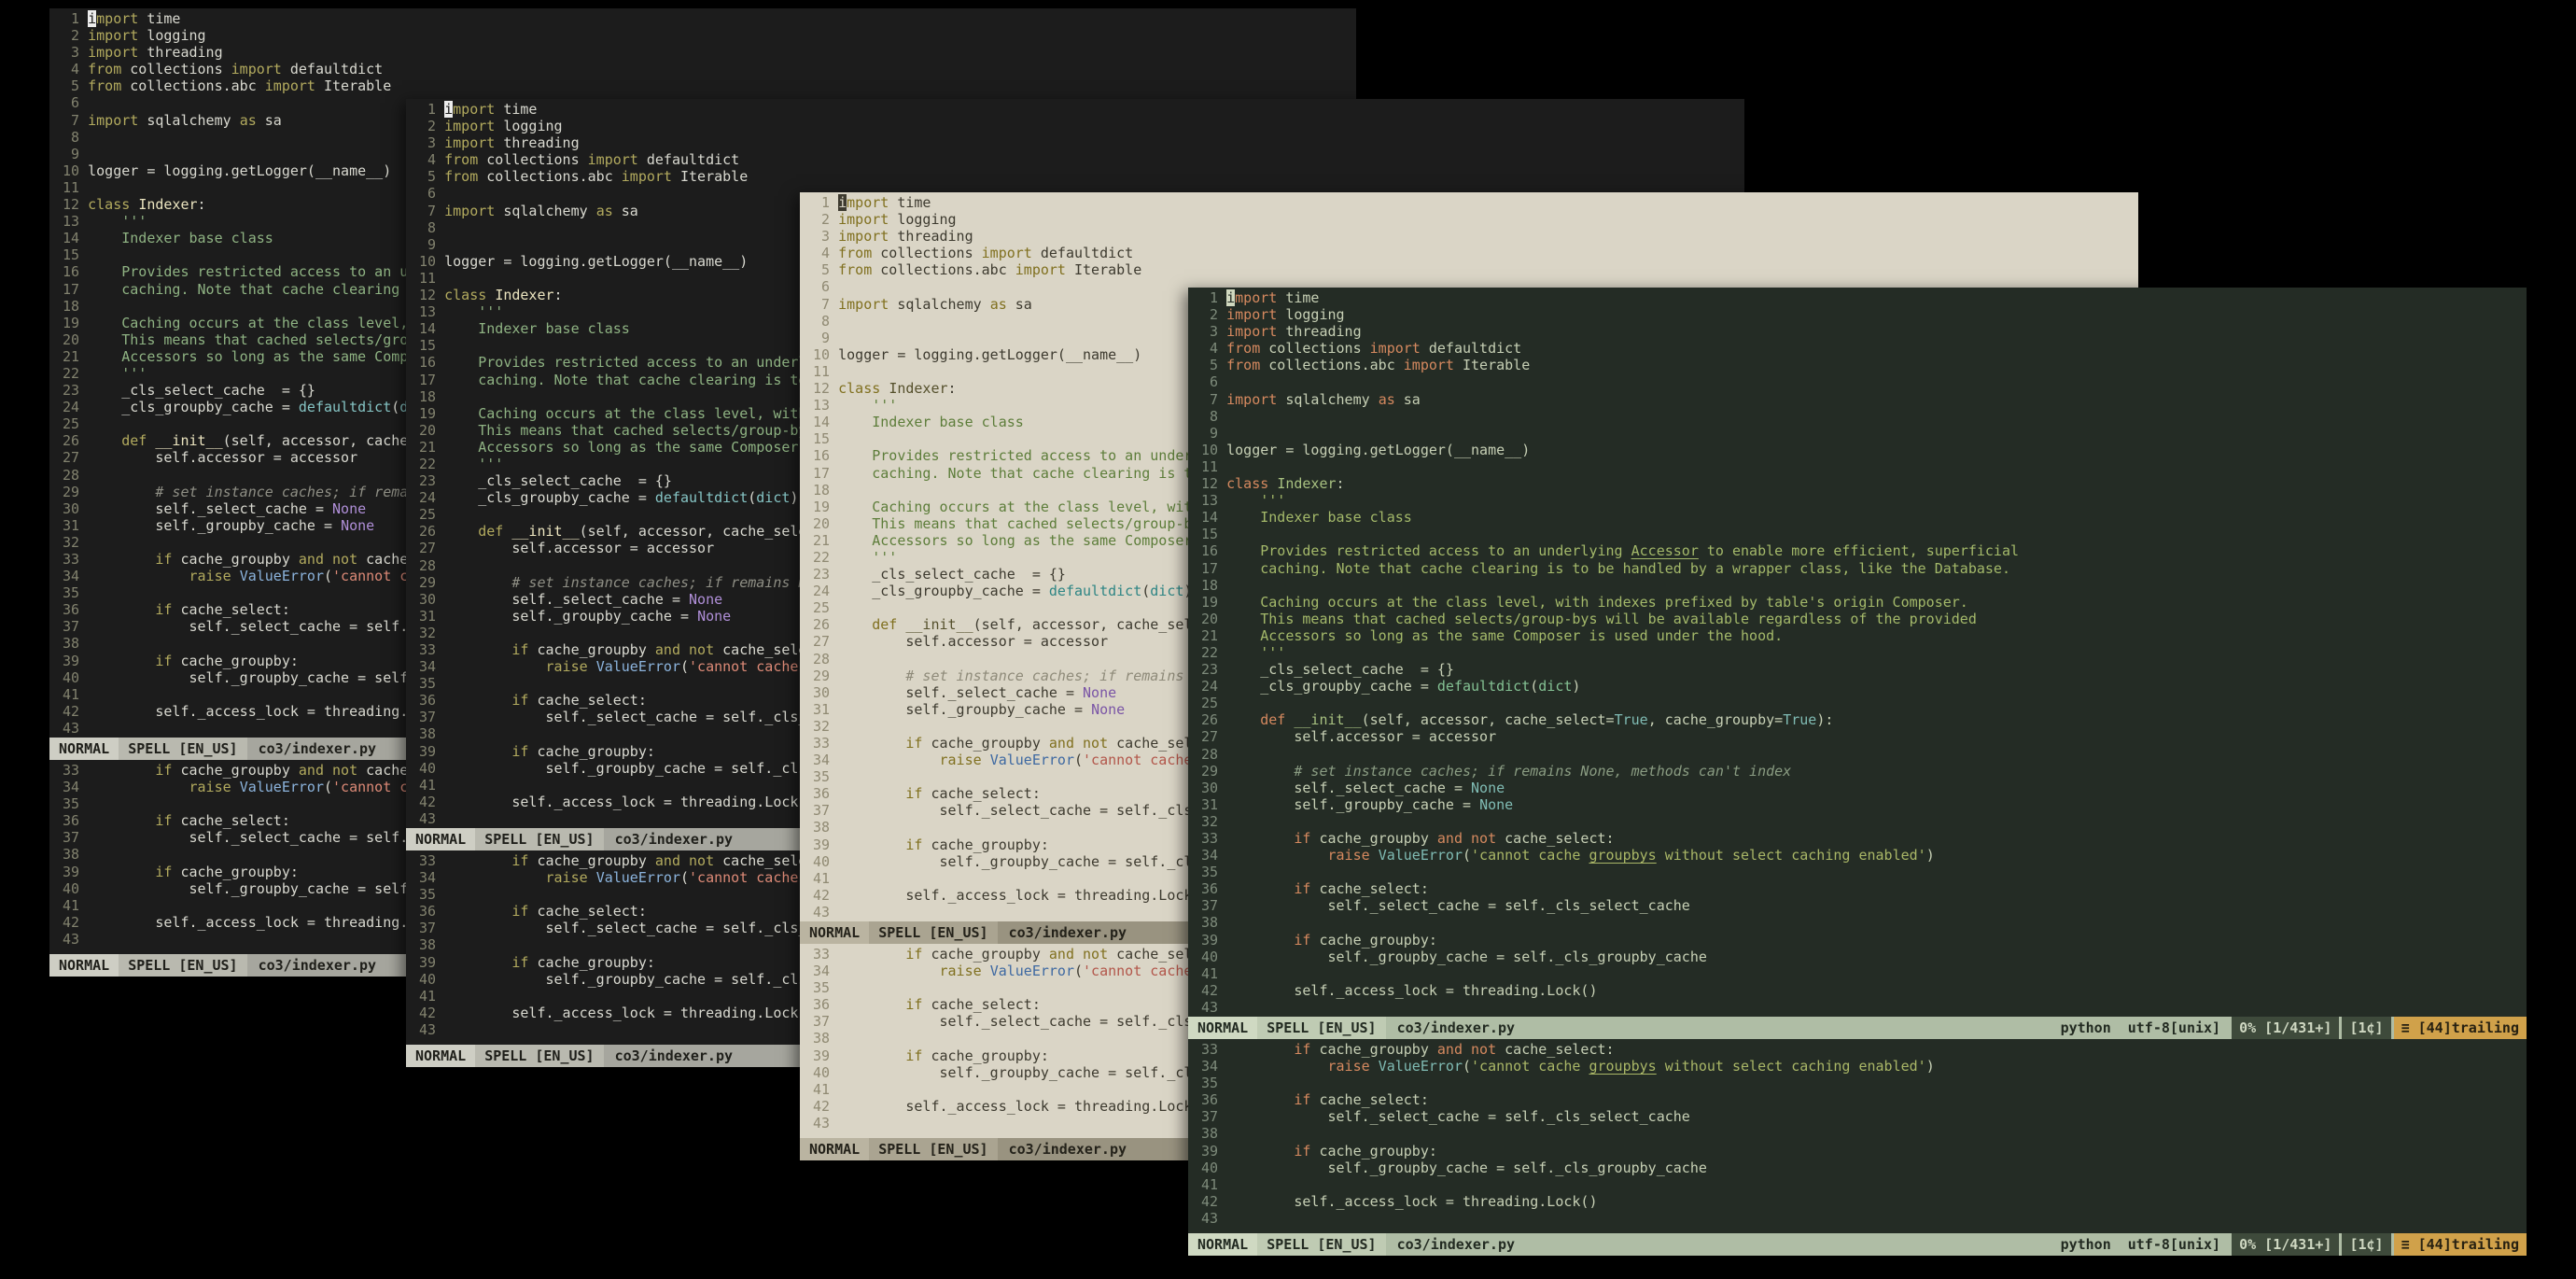 This screenshot has width=2576, height=1279. I want to click on line-number: 18, so click(1210, 585).